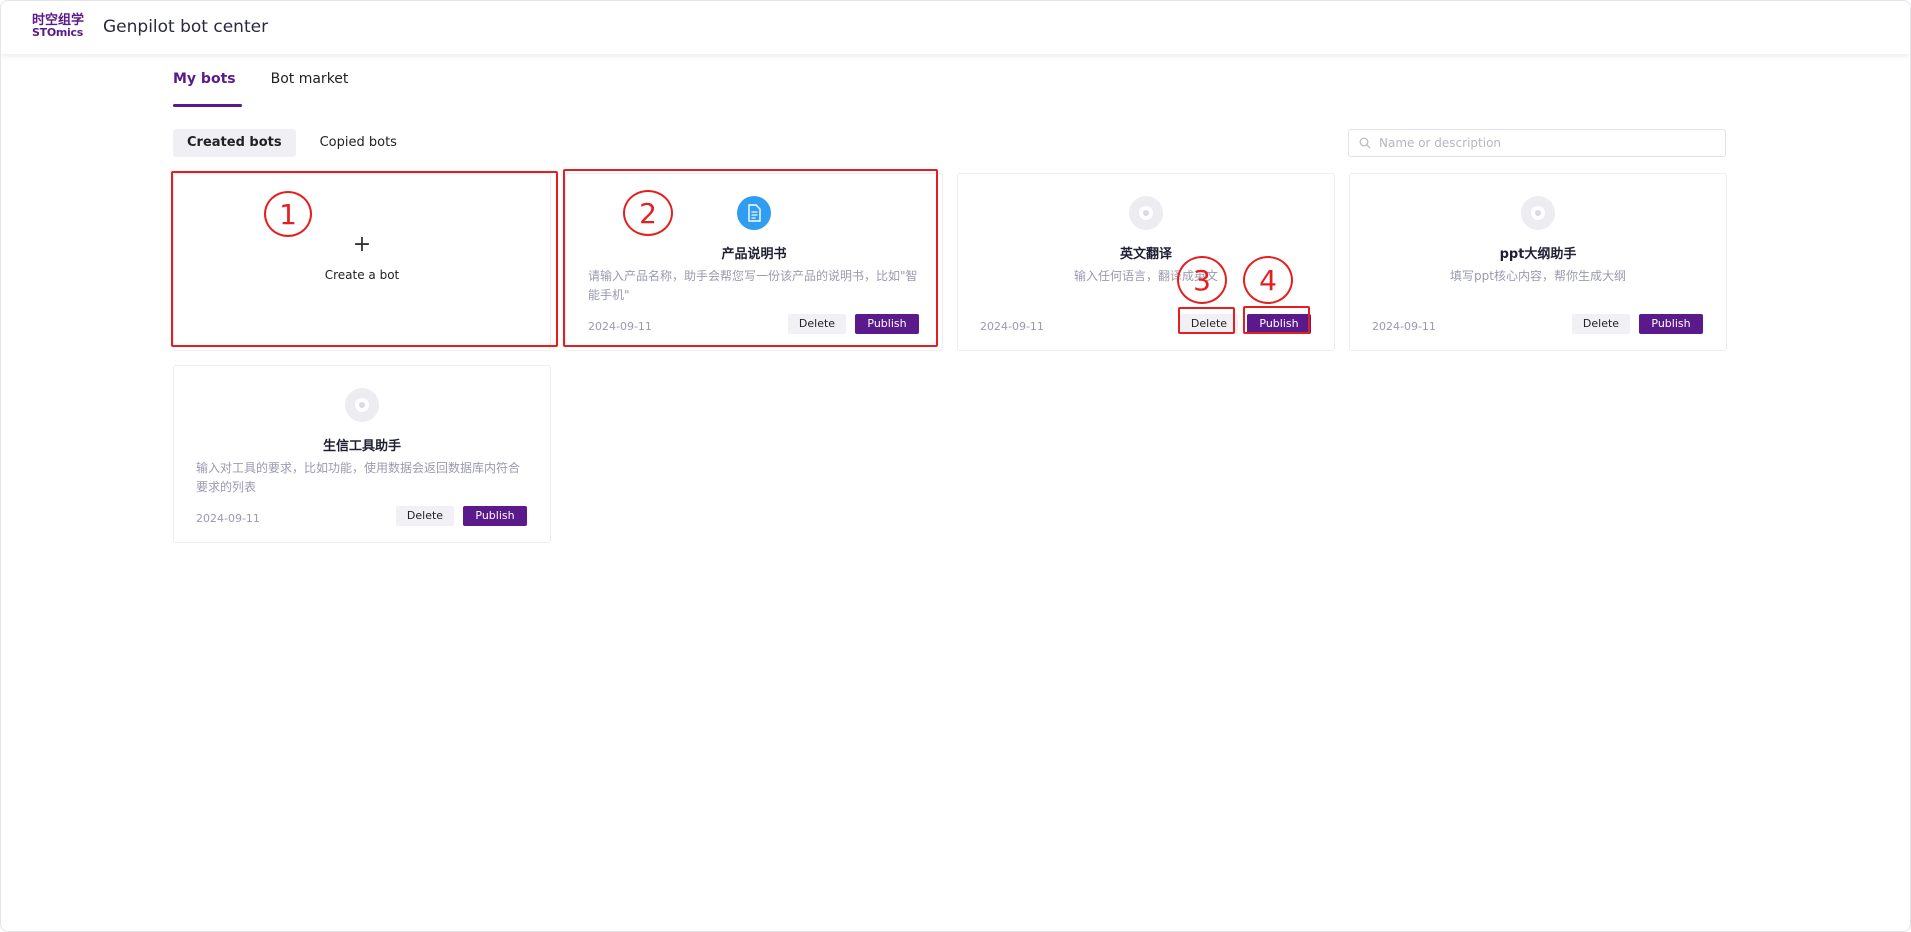 This screenshot has width=1911, height=932. Describe the element at coordinates (362, 275) in the screenshot. I see `create-bot-label: Create a bot` at that location.